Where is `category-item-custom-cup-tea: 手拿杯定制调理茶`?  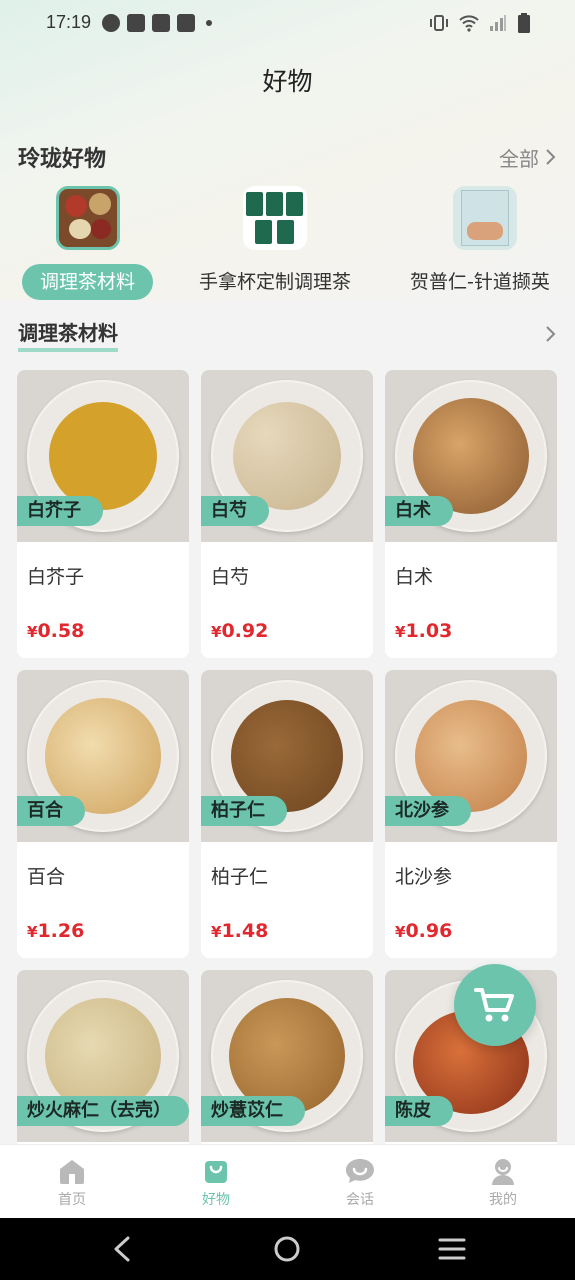
category-item-custom-cup-tea: 手拿杯定制调理茶 is located at coordinates (275, 243).